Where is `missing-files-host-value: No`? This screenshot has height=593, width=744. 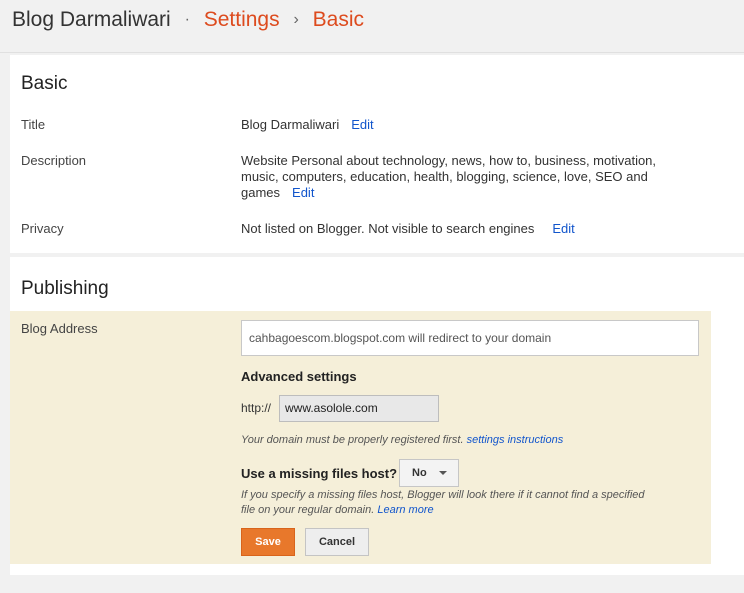 missing-files-host-value: No is located at coordinates (419, 473).